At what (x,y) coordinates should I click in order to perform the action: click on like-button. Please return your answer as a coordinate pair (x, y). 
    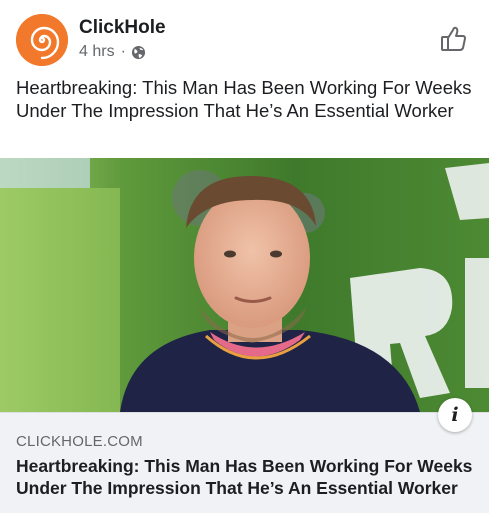
    Looking at the image, I should click on (453, 39).